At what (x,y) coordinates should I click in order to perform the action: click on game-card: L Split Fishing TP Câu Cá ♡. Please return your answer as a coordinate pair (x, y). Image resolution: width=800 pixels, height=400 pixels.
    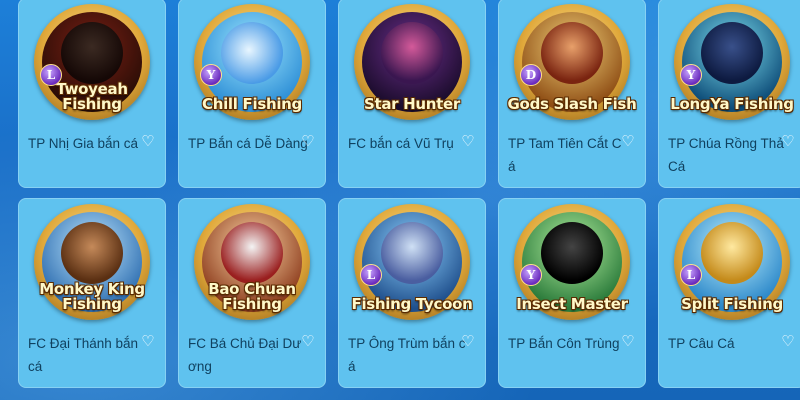
    Looking at the image, I should click on (729, 293).